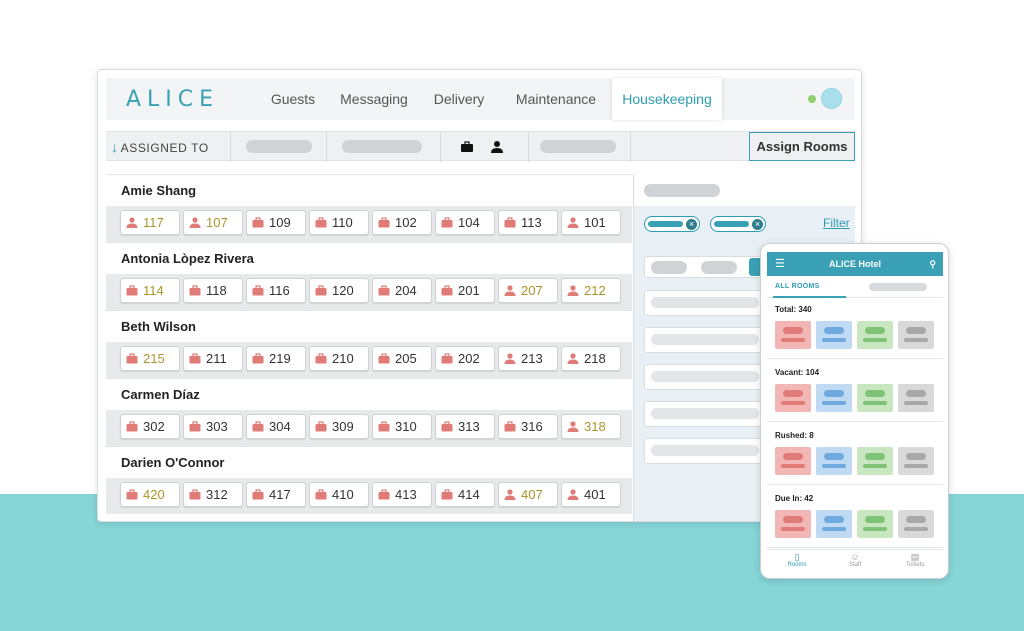 This screenshot has height=631, width=1024. Describe the element at coordinates (276, 222) in the screenshot. I see `room-chip: 109` at that location.